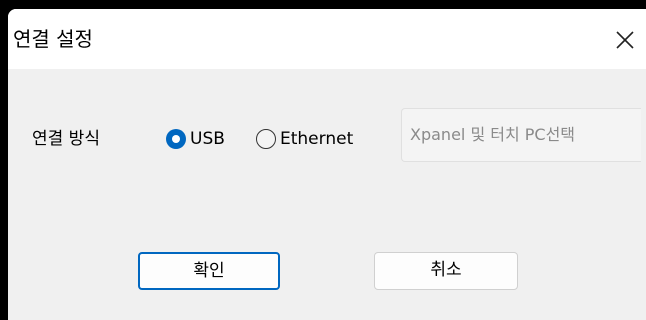 Image resolution: width=646 pixels, height=320 pixels. Describe the element at coordinates (266, 139) in the screenshot. I see `ethernet-radio-indicator` at that location.